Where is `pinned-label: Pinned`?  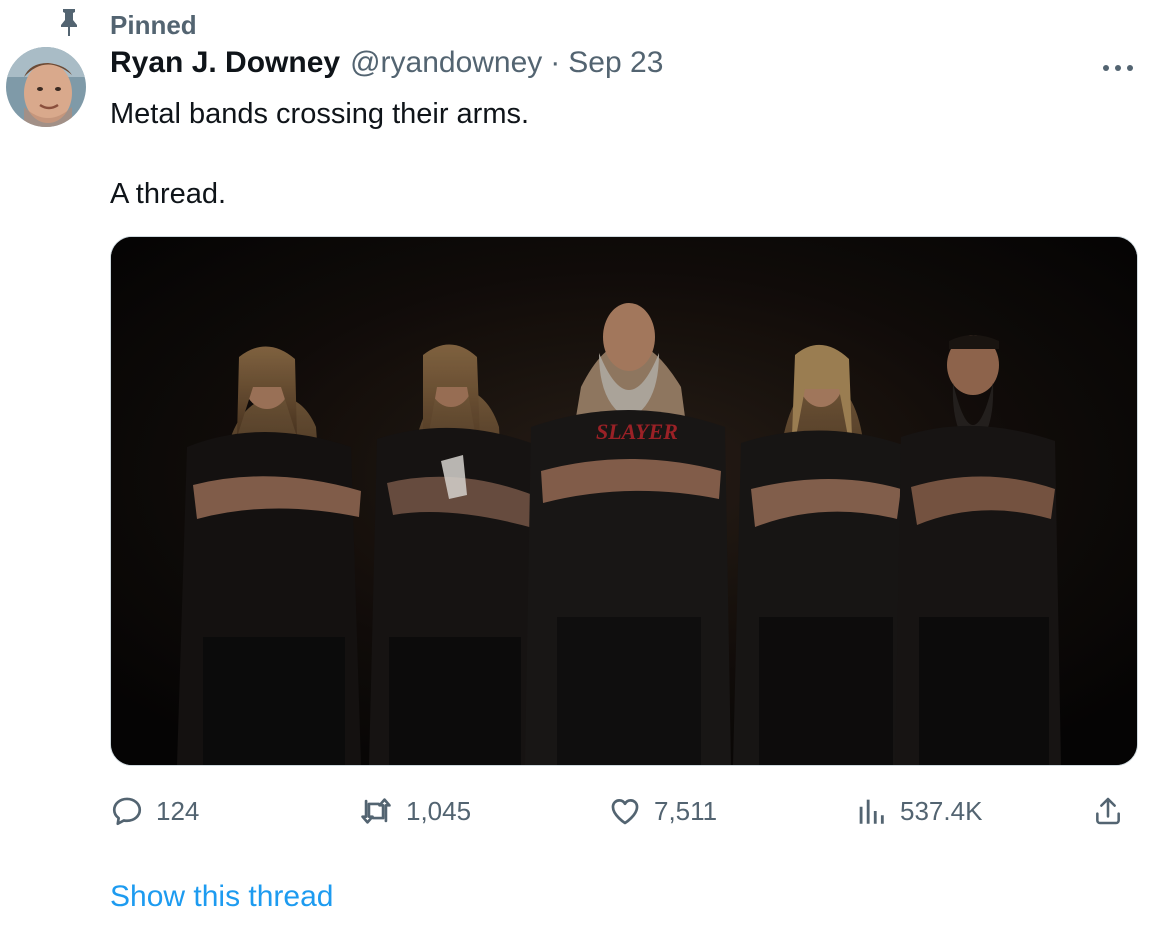 pinned-label: Pinned is located at coordinates (153, 25).